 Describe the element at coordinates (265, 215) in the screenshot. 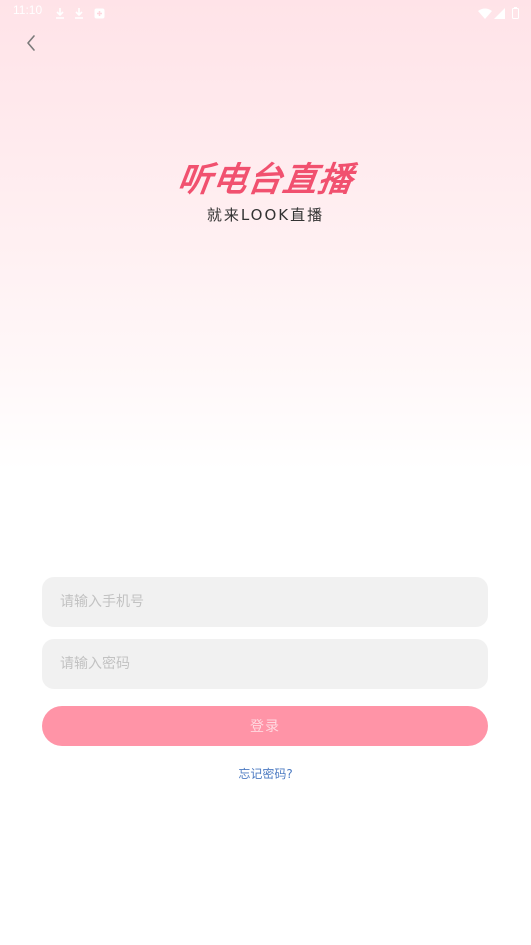

I see `app-slogan-subtitle: 就来LOOK直播` at that location.